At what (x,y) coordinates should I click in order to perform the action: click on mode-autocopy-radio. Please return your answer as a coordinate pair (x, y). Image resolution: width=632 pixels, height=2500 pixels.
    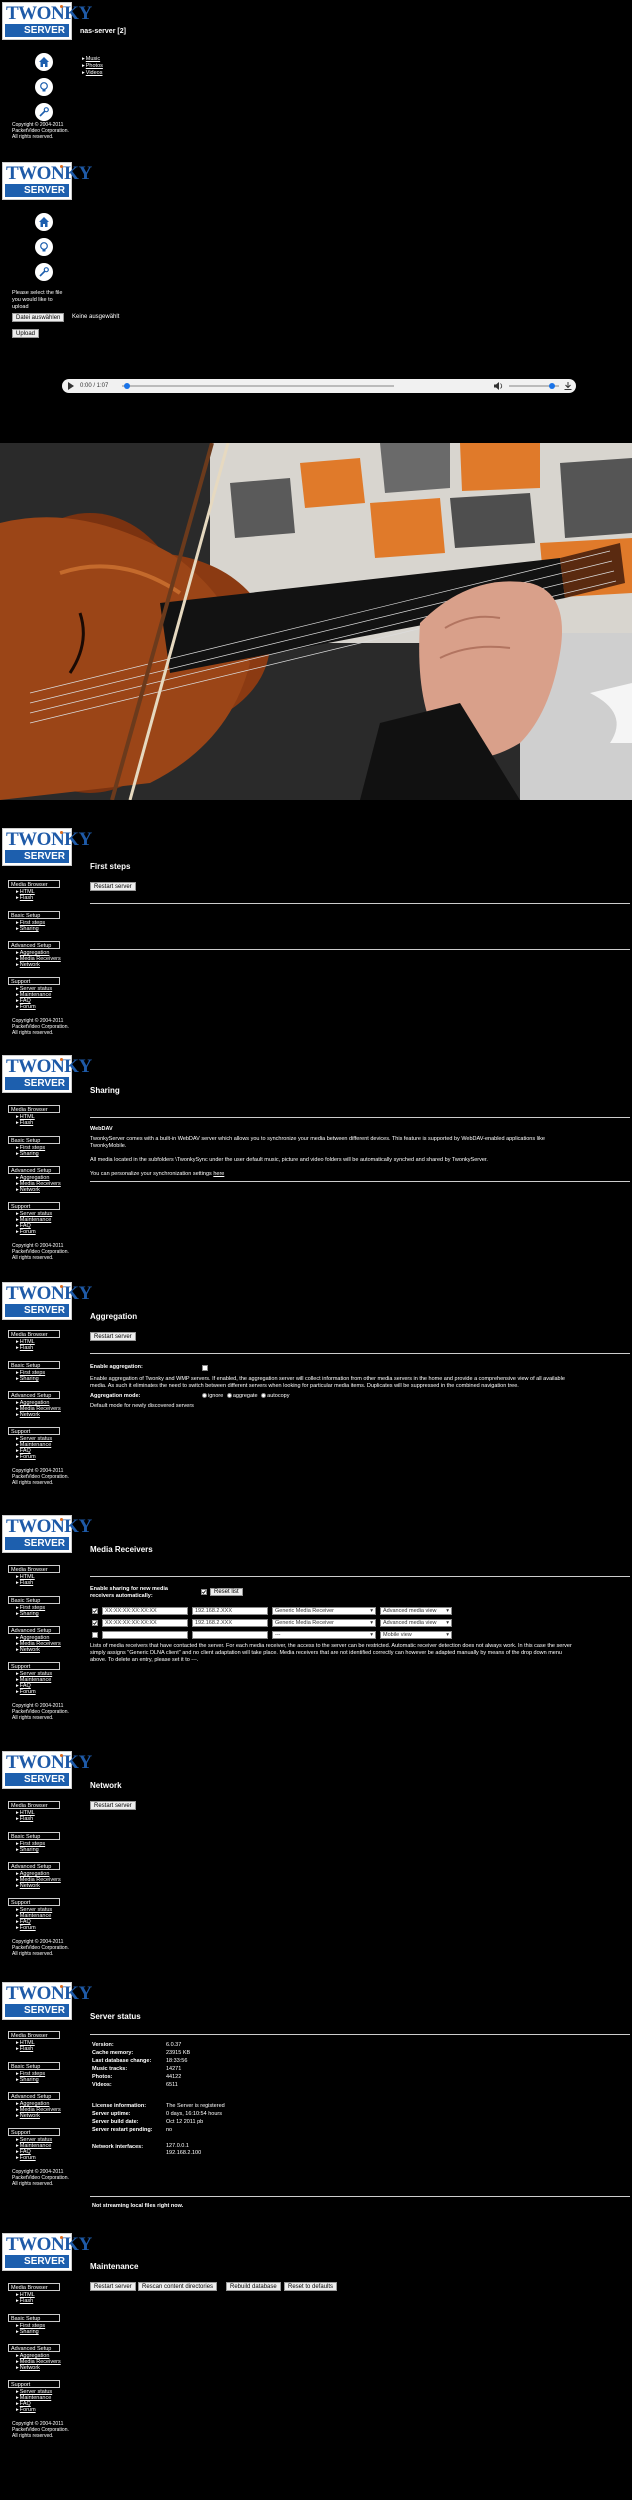
    Looking at the image, I should click on (264, 1396).